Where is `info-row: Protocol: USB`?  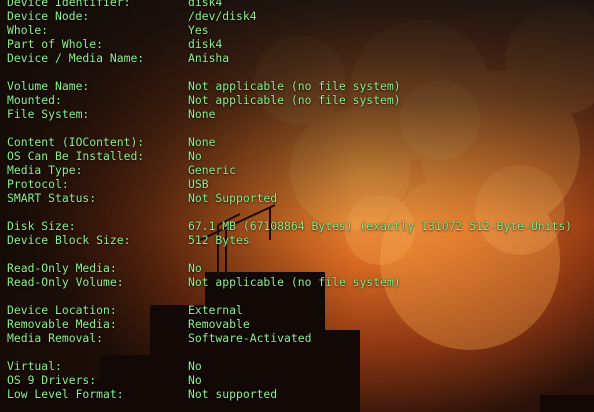
info-row: Protocol: USB is located at coordinates (300, 184).